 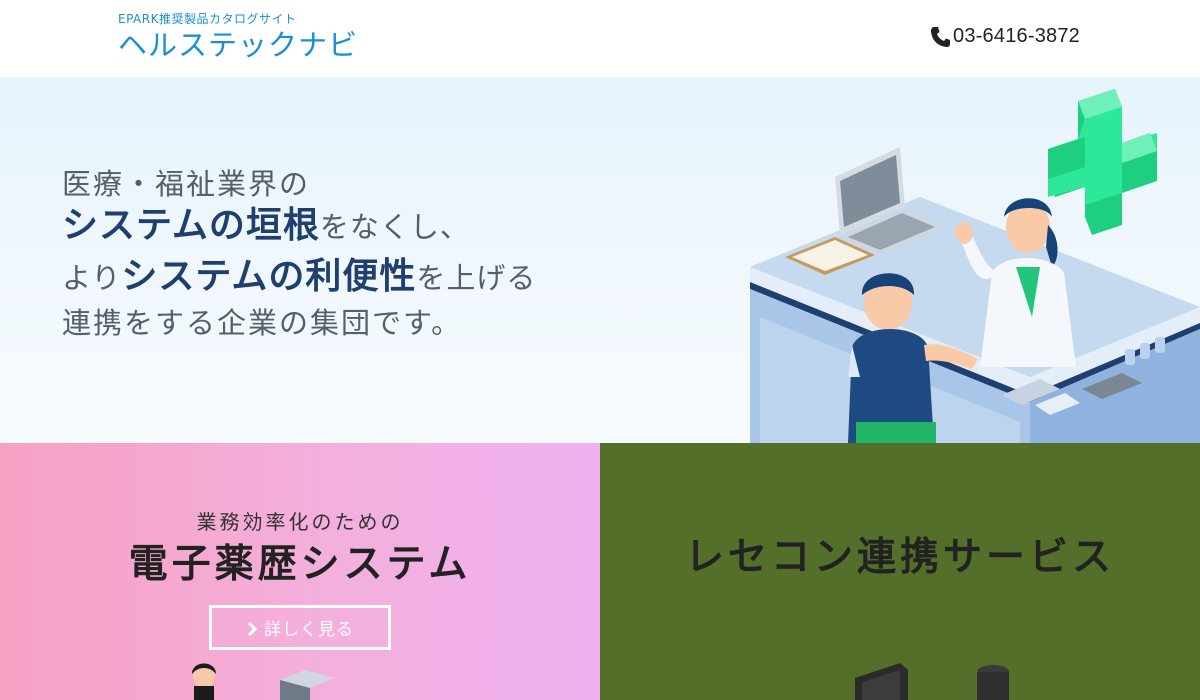 I want to click on green-cross-icon, so click(x=1102, y=162).